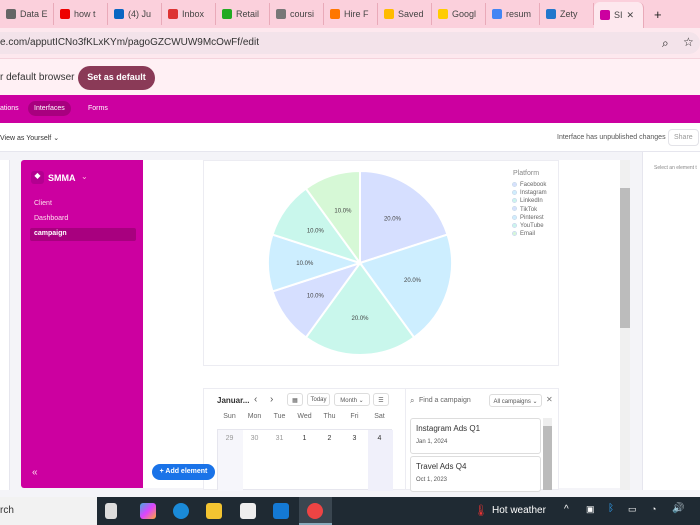  I want to click on browser-tab: Zety, so click(567, 14).